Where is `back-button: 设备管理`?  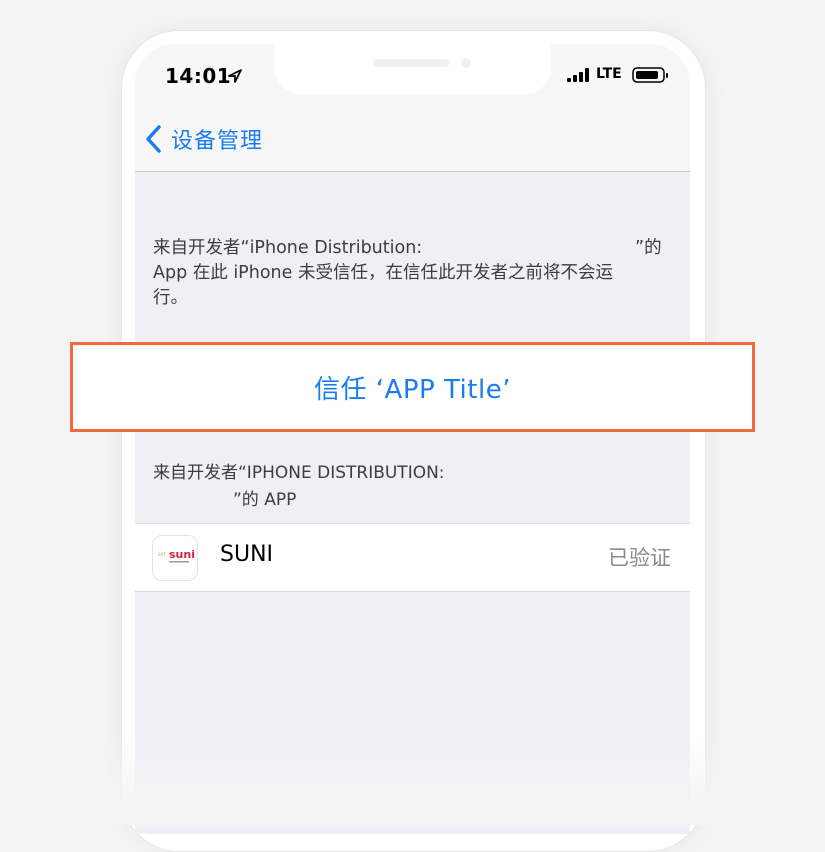 back-button: 设备管理 is located at coordinates (203, 139).